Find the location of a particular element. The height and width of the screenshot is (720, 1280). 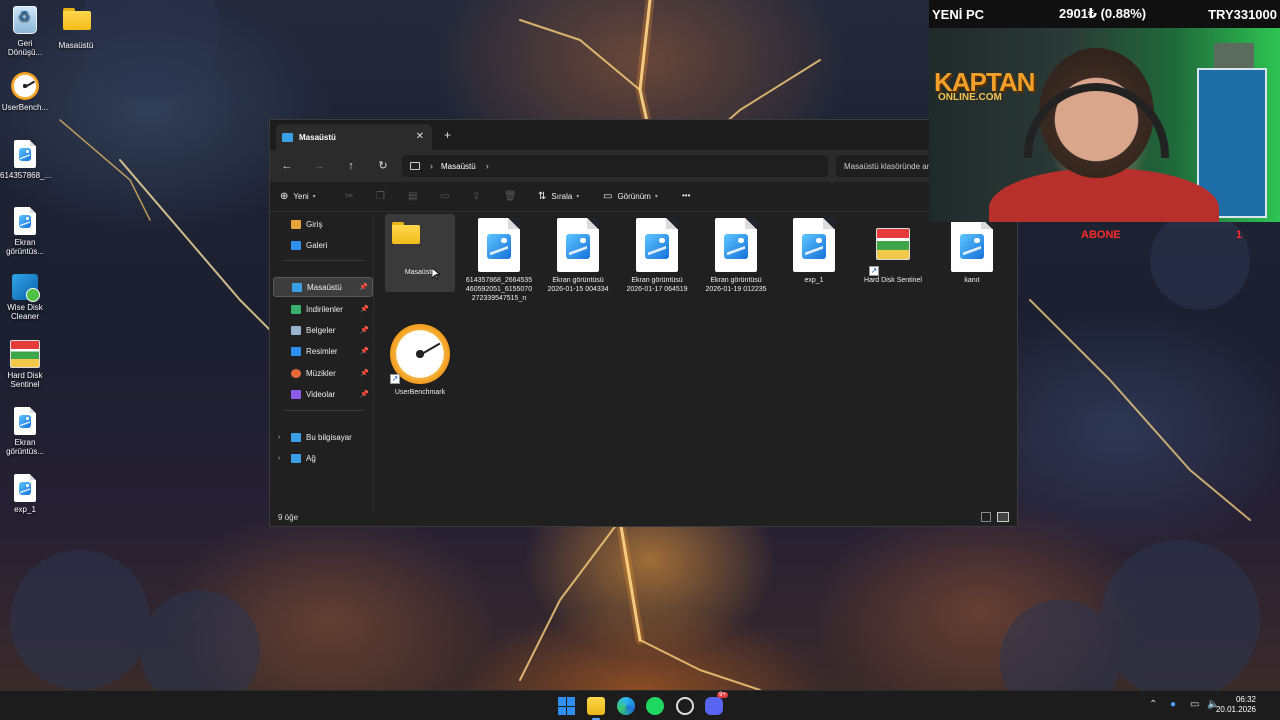

file-item-exp-1: exp_1 is located at coordinates (814, 251).